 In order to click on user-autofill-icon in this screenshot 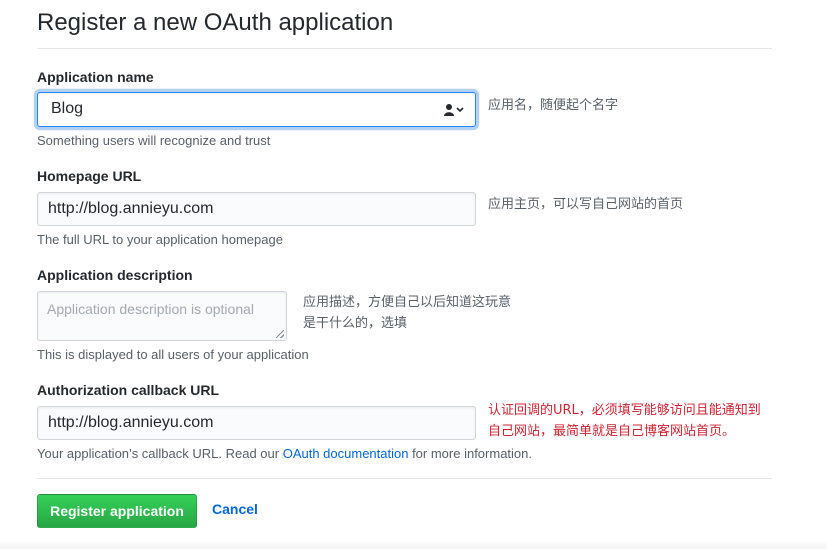, I will do `click(454, 110)`.